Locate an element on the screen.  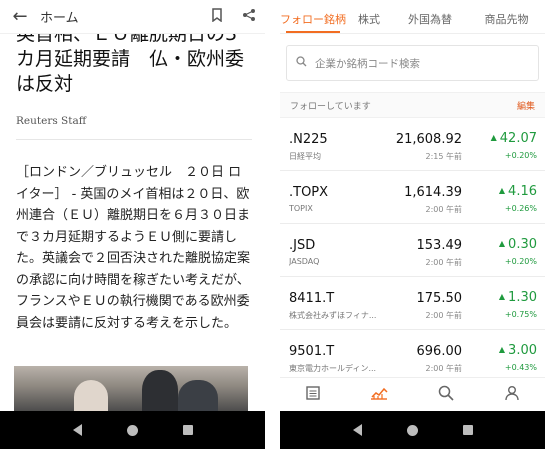
follow-header: フォローしています 編集 is located at coordinates (412, 105).